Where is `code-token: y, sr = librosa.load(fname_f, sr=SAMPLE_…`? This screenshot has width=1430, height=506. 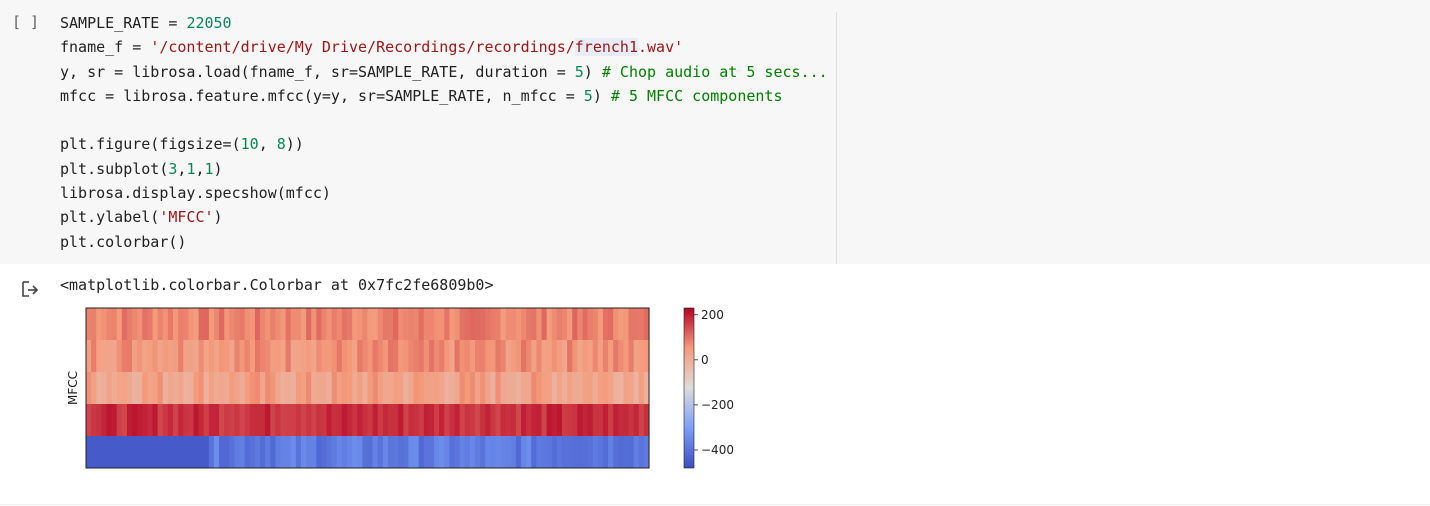
code-token: y, sr = librosa.load(fname_f, sr=SAMPLE_… is located at coordinates (317, 71).